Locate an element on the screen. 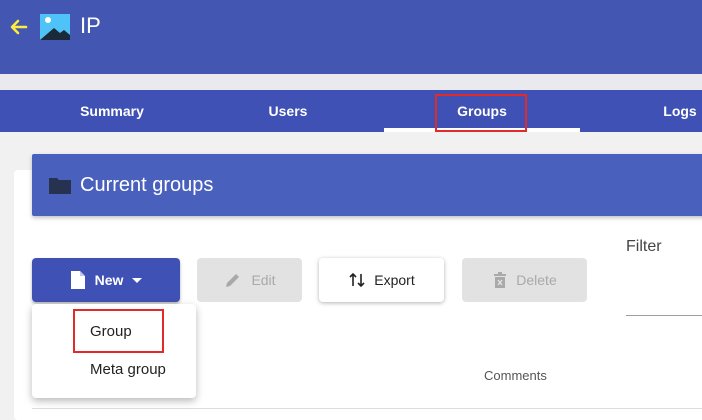 The width and height of the screenshot is (702, 420). delete-button-label: Delete is located at coordinates (536, 280).